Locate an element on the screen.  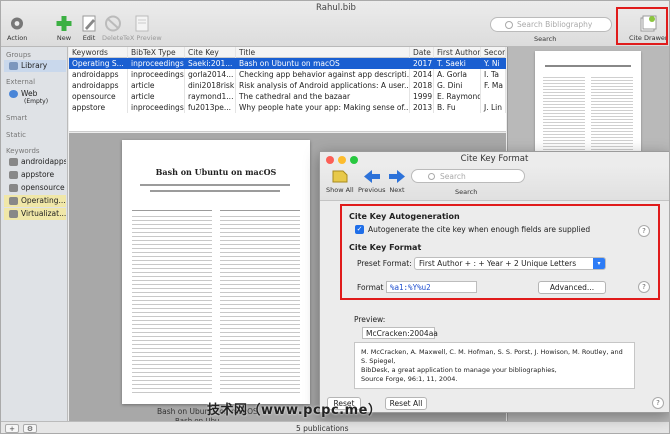
autogenerate-checkbox: ✓ is located at coordinates (359, 229).